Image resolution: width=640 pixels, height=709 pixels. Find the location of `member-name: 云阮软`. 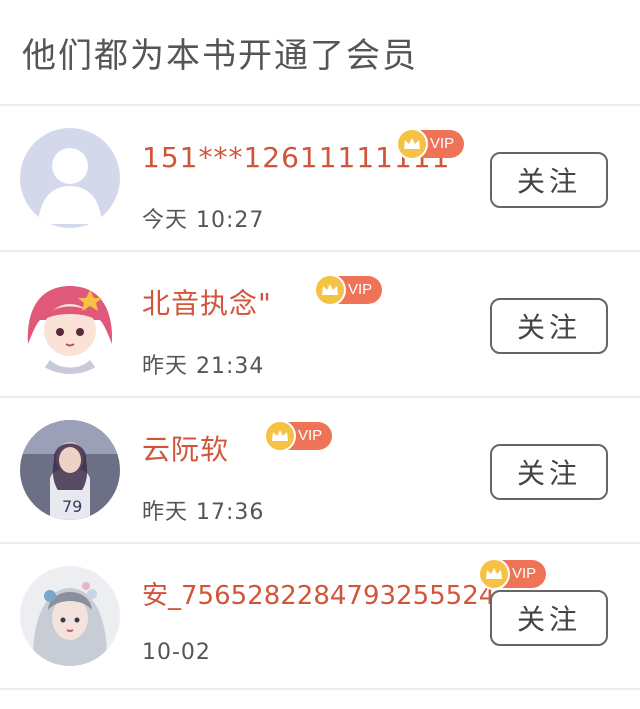

member-name: 云阮软 is located at coordinates (185, 449).